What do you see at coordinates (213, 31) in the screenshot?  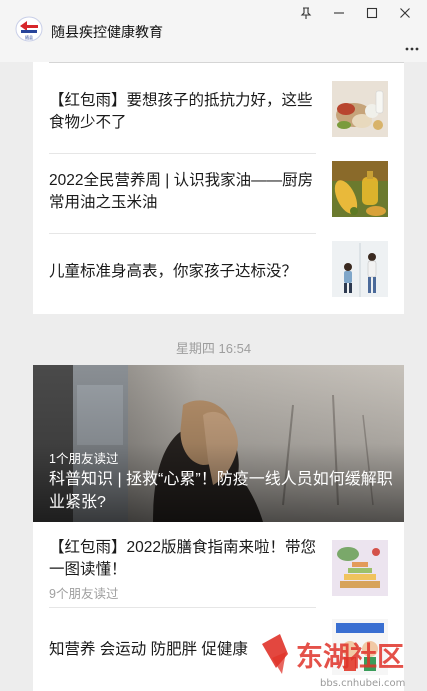 I see `title-bar: 随县 随县疾控健康教育` at bounding box center [213, 31].